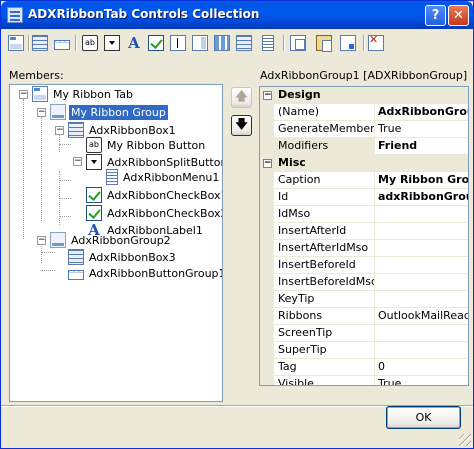  I want to click on property-value: Friend, so click(421, 146).